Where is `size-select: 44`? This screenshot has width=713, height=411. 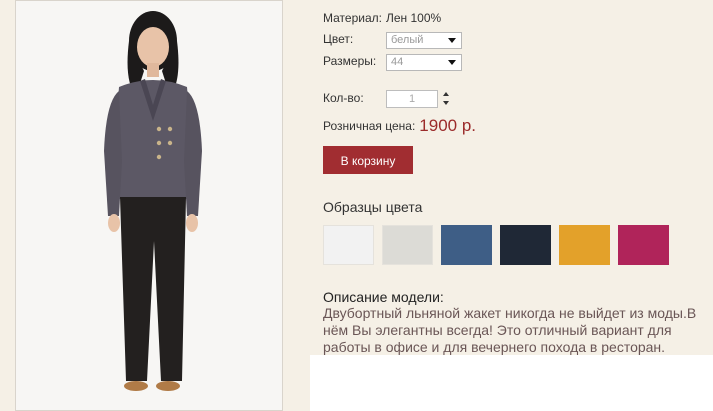
size-select: 44 is located at coordinates (424, 62).